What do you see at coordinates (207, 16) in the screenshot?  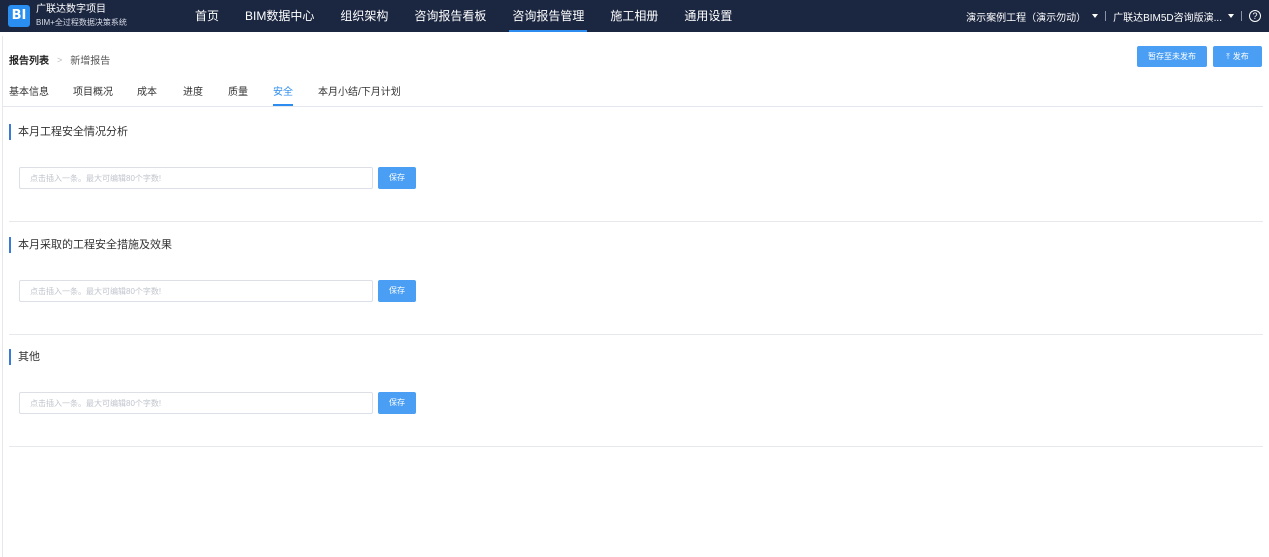 I see `nav-item-home: 首页` at bounding box center [207, 16].